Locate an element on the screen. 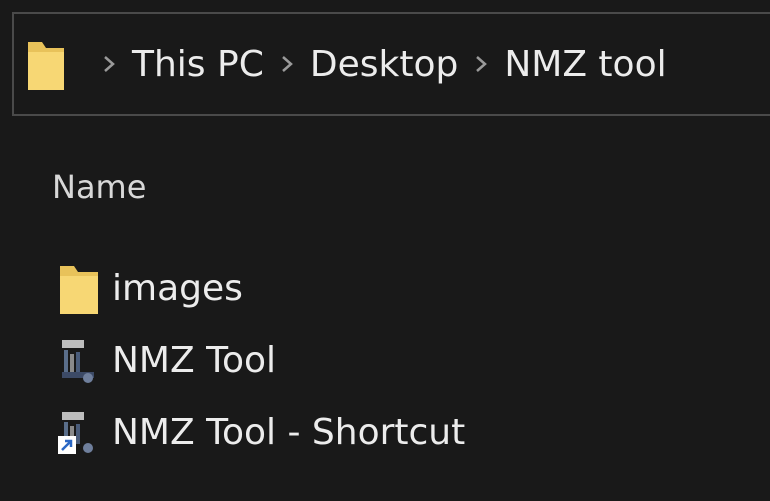  breadcrumb-item-nmz-tool: NMZ tool is located at coordinates (585, 64).